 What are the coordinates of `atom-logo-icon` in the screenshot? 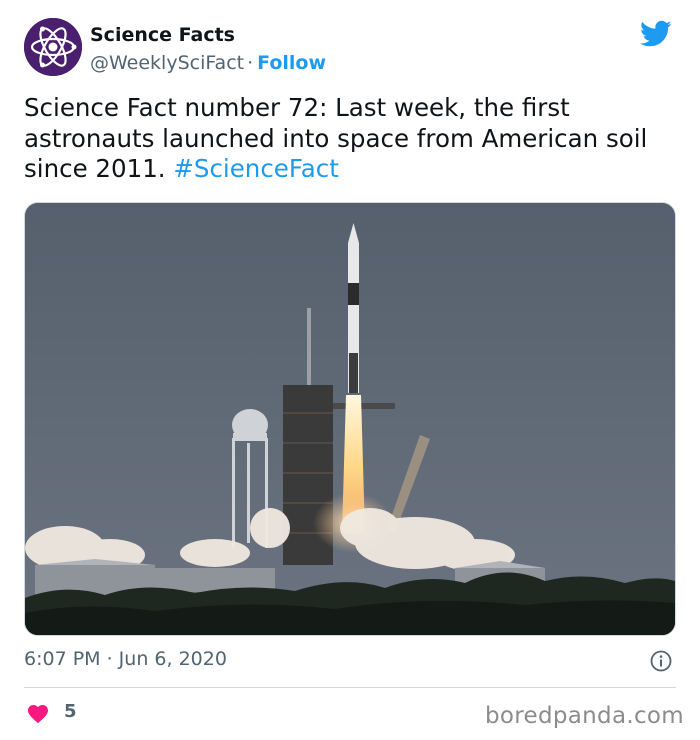 It's located at (53, 47).